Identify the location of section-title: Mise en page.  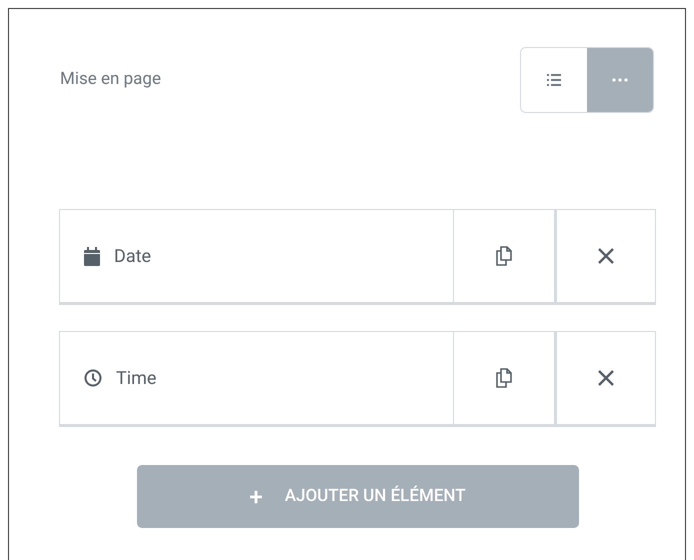
(110, 80).